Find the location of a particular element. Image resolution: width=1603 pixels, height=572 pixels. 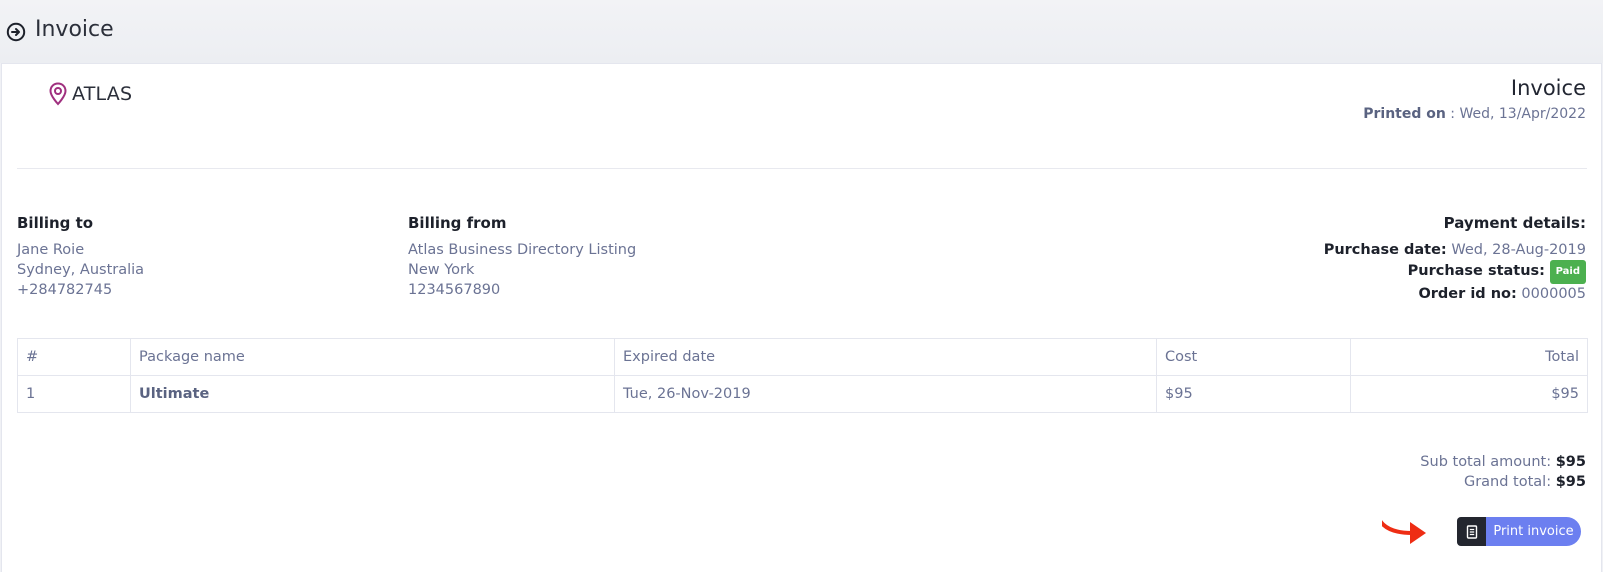

order-id-value: 0000005 is located at coordinates (1553, 294).